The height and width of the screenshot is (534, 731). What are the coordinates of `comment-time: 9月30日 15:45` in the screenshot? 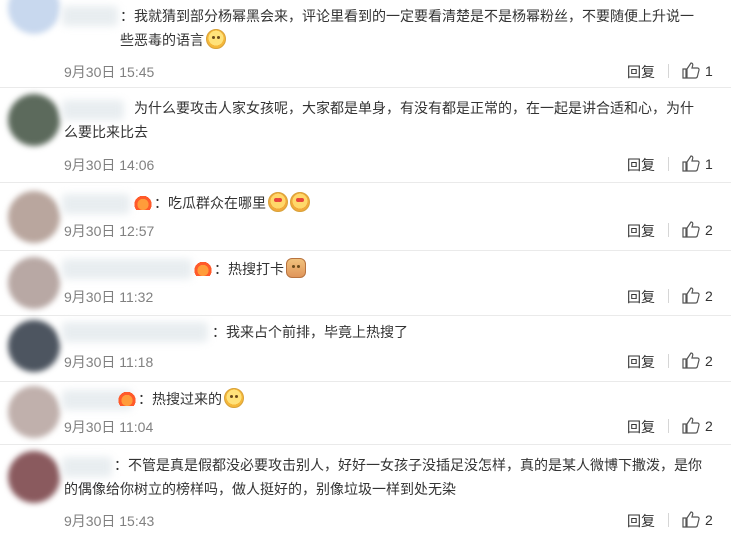 It's located at (109, 72).